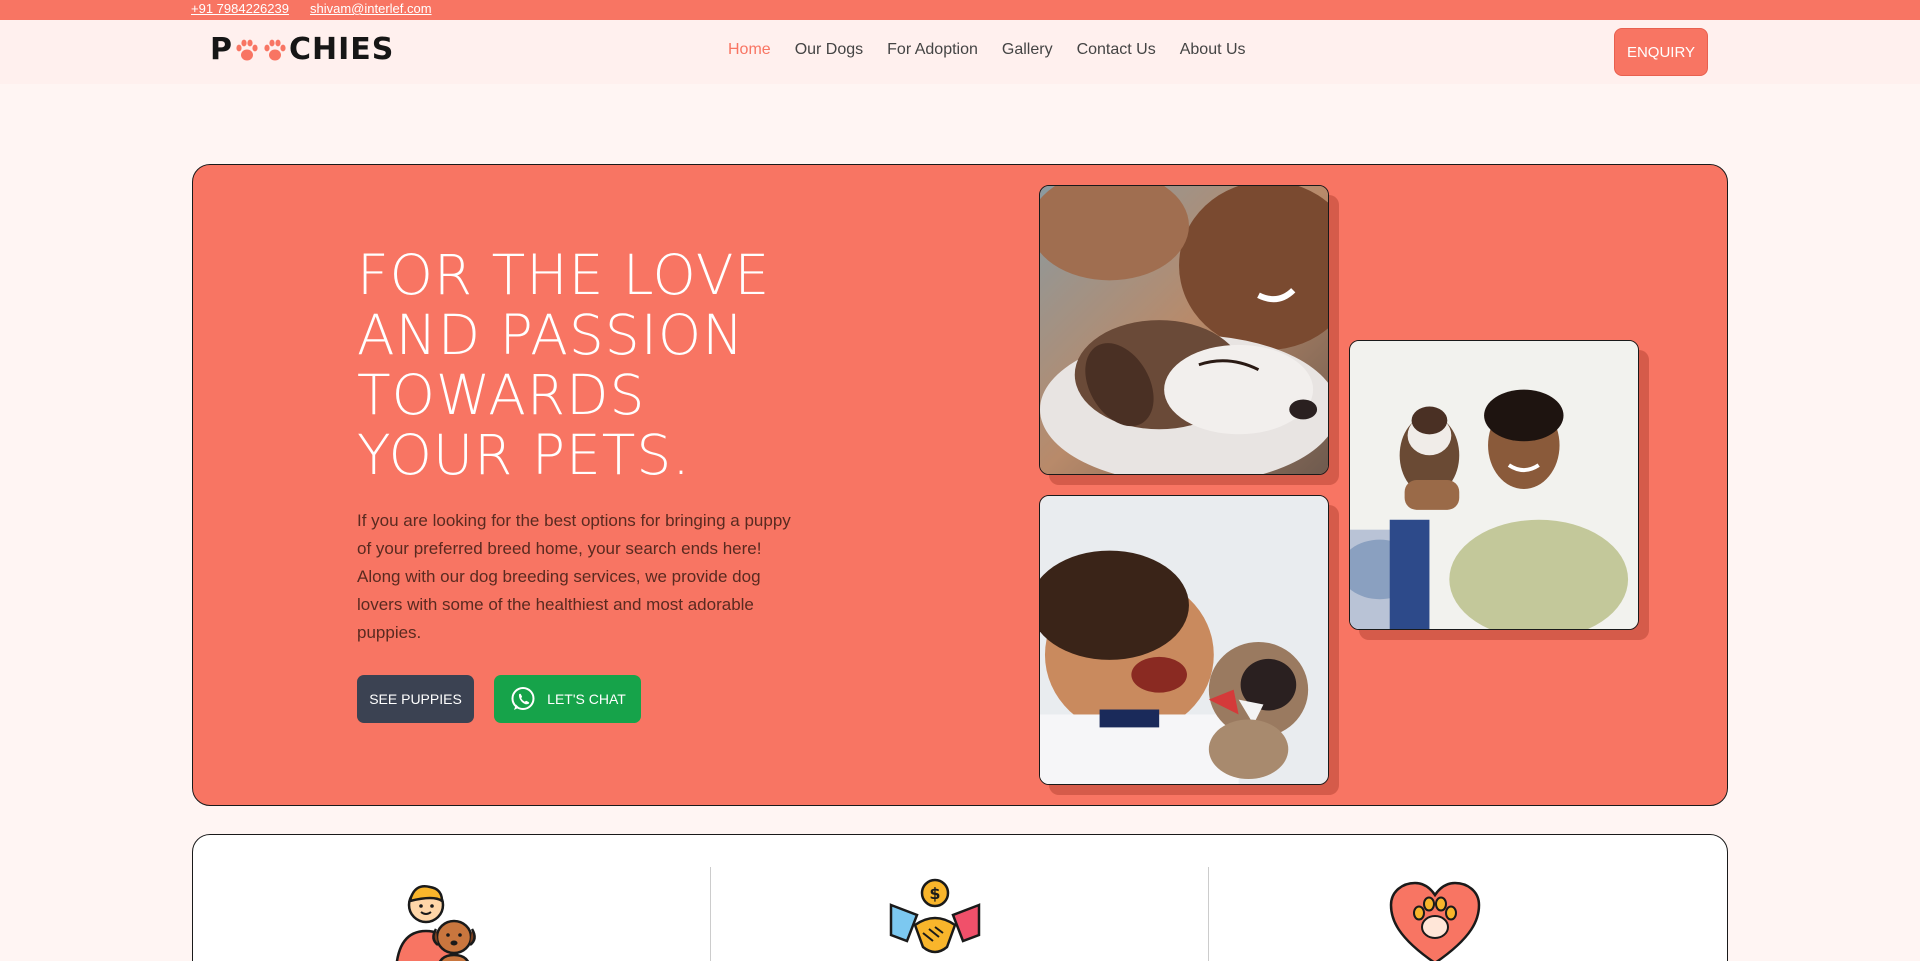 This screenshot has width=1920, height=961. I want to click on nav-about-us: About Us, so click(1213, 50).